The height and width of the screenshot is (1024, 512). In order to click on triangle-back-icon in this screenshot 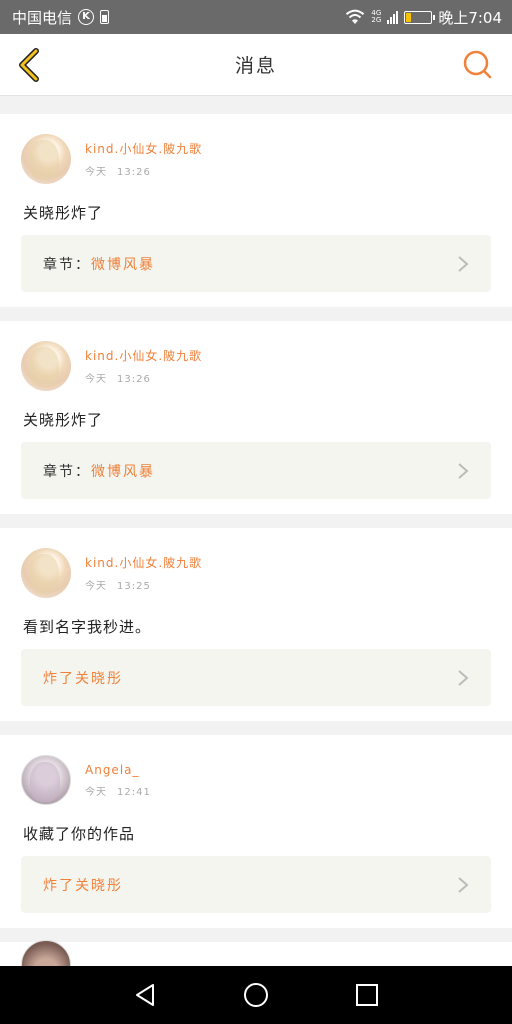, I will do `click(145, 995)`.